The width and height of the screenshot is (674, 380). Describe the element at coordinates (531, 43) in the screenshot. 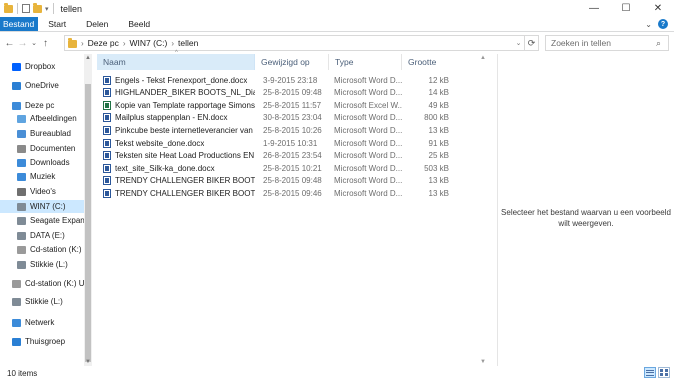

I see `refresh-button: ⟳` at that location.